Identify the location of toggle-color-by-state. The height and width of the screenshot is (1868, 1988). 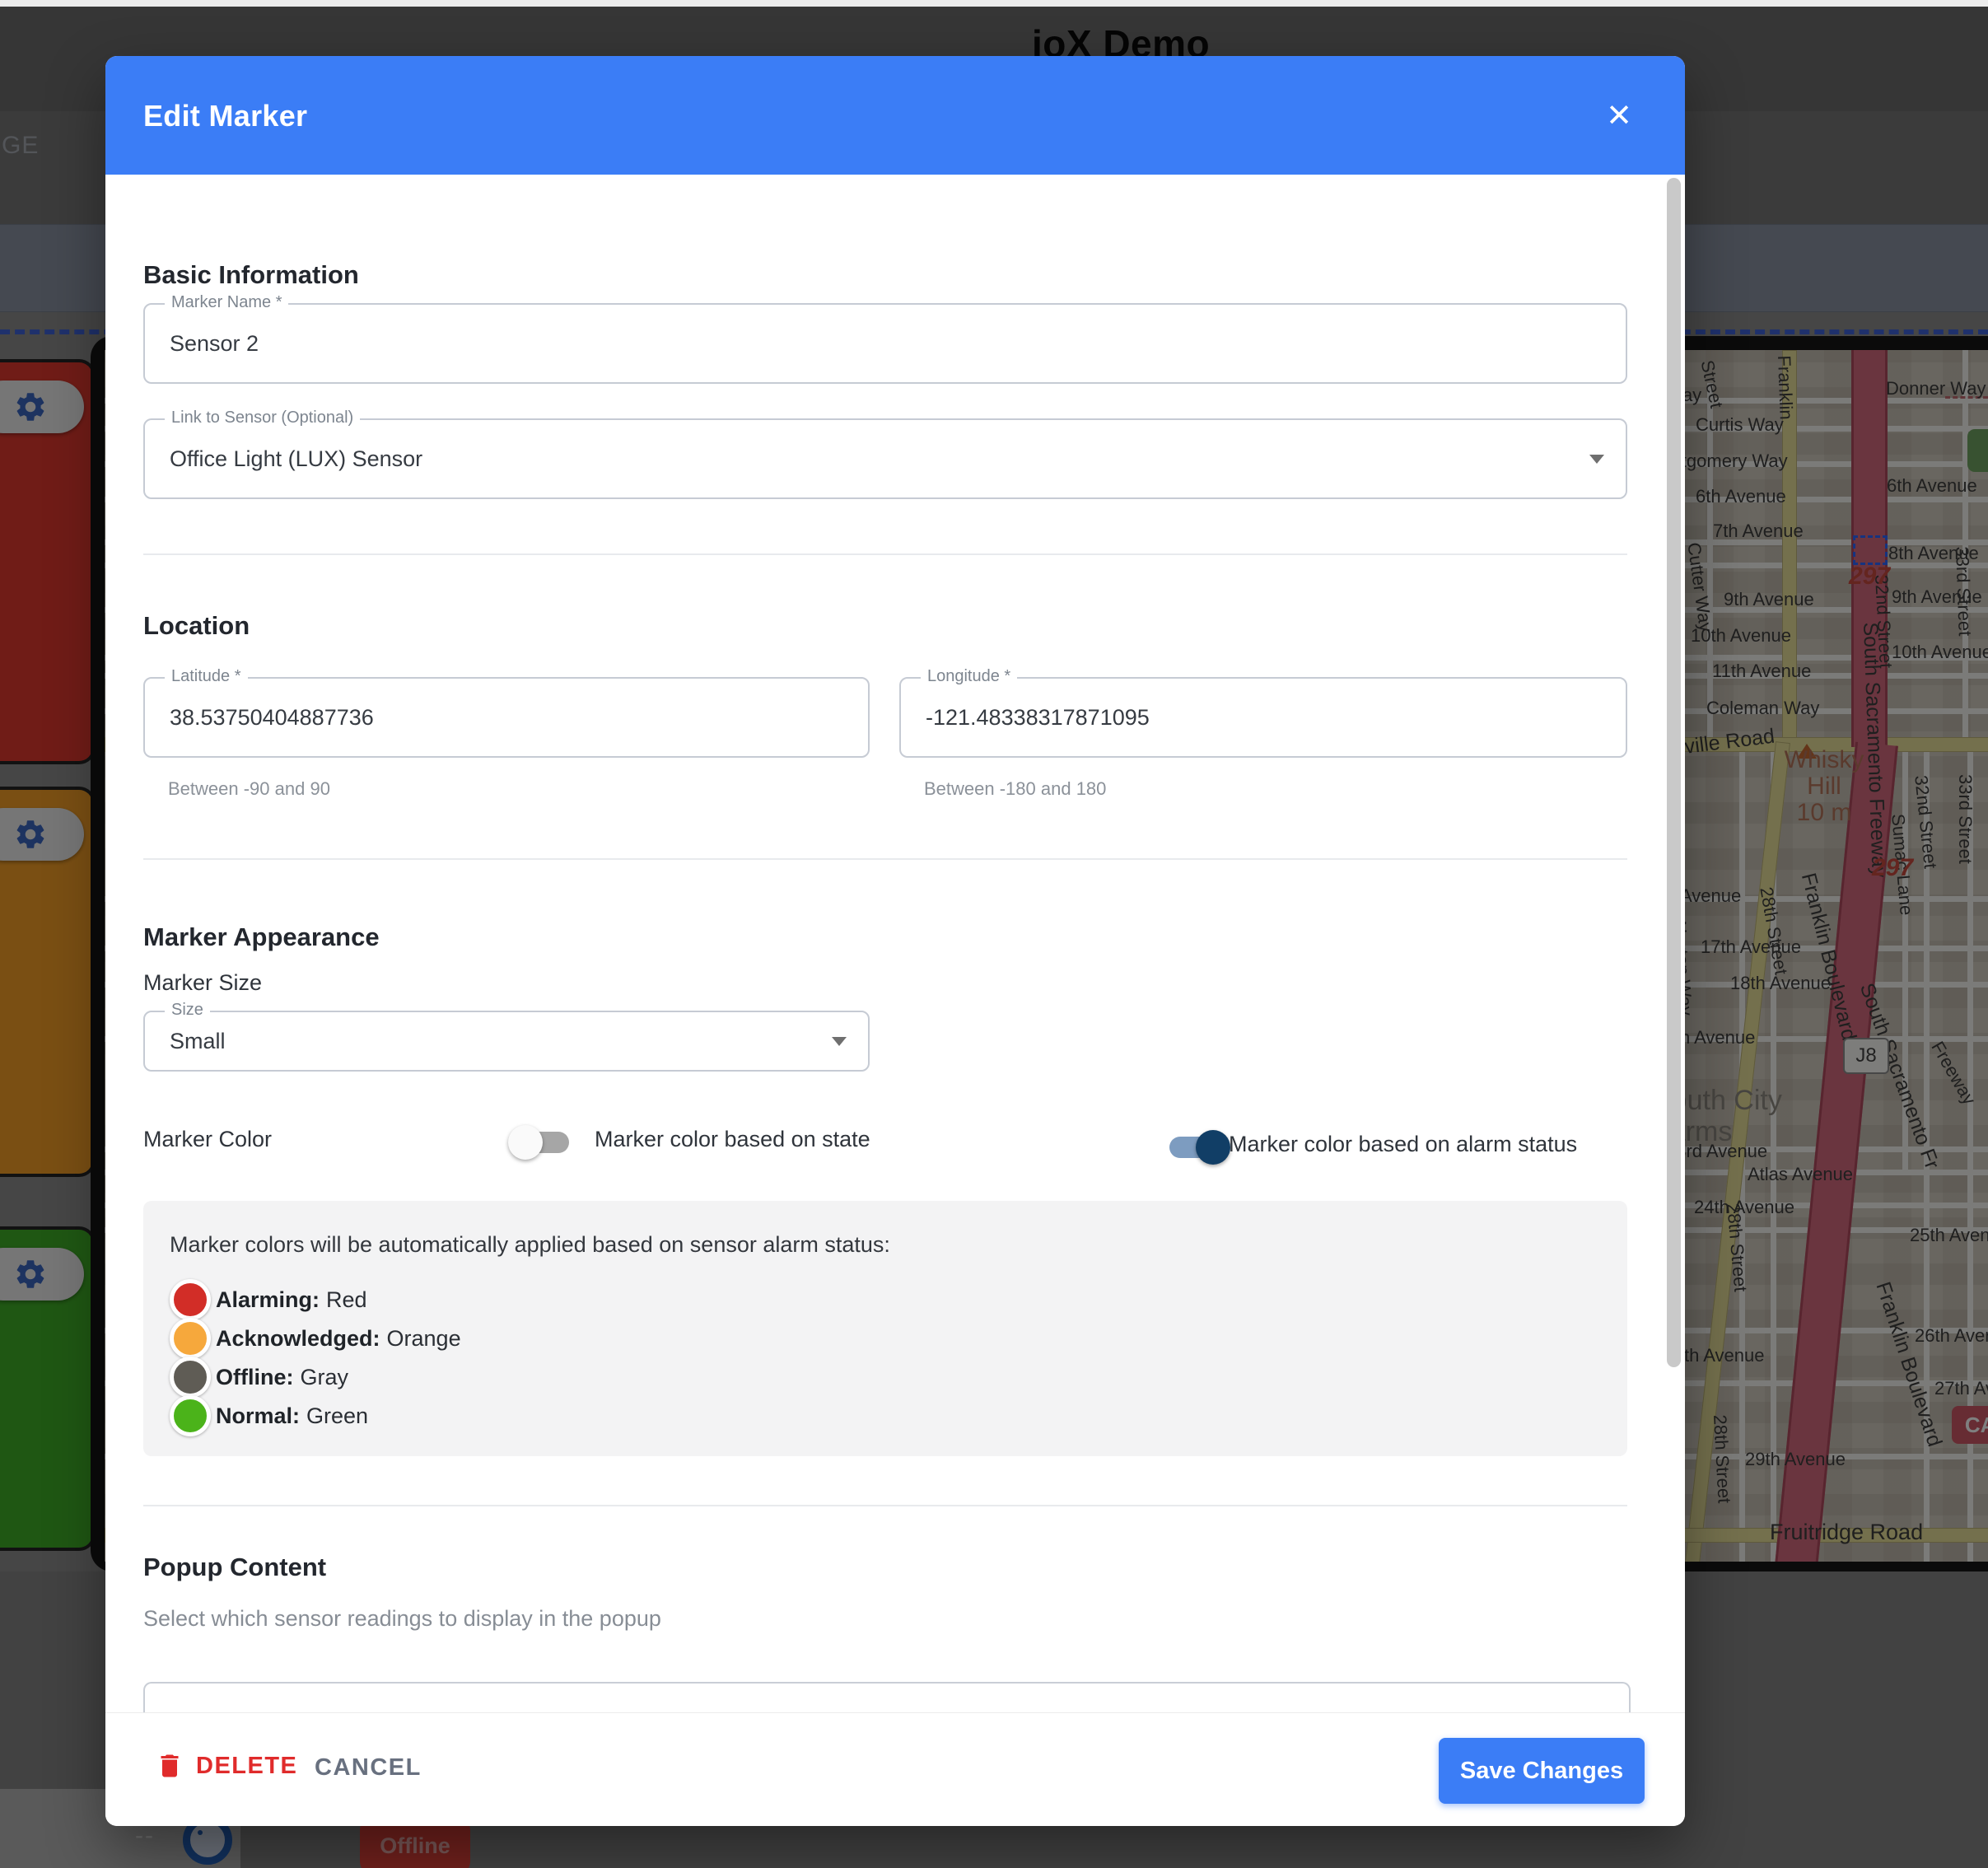
(538, 1142).